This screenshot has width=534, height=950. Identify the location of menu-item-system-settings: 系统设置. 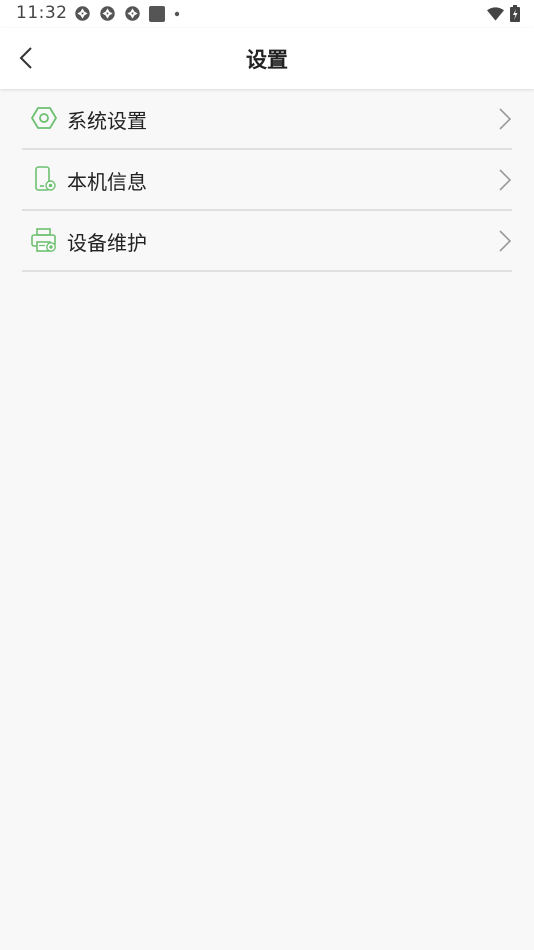
(267, 119).